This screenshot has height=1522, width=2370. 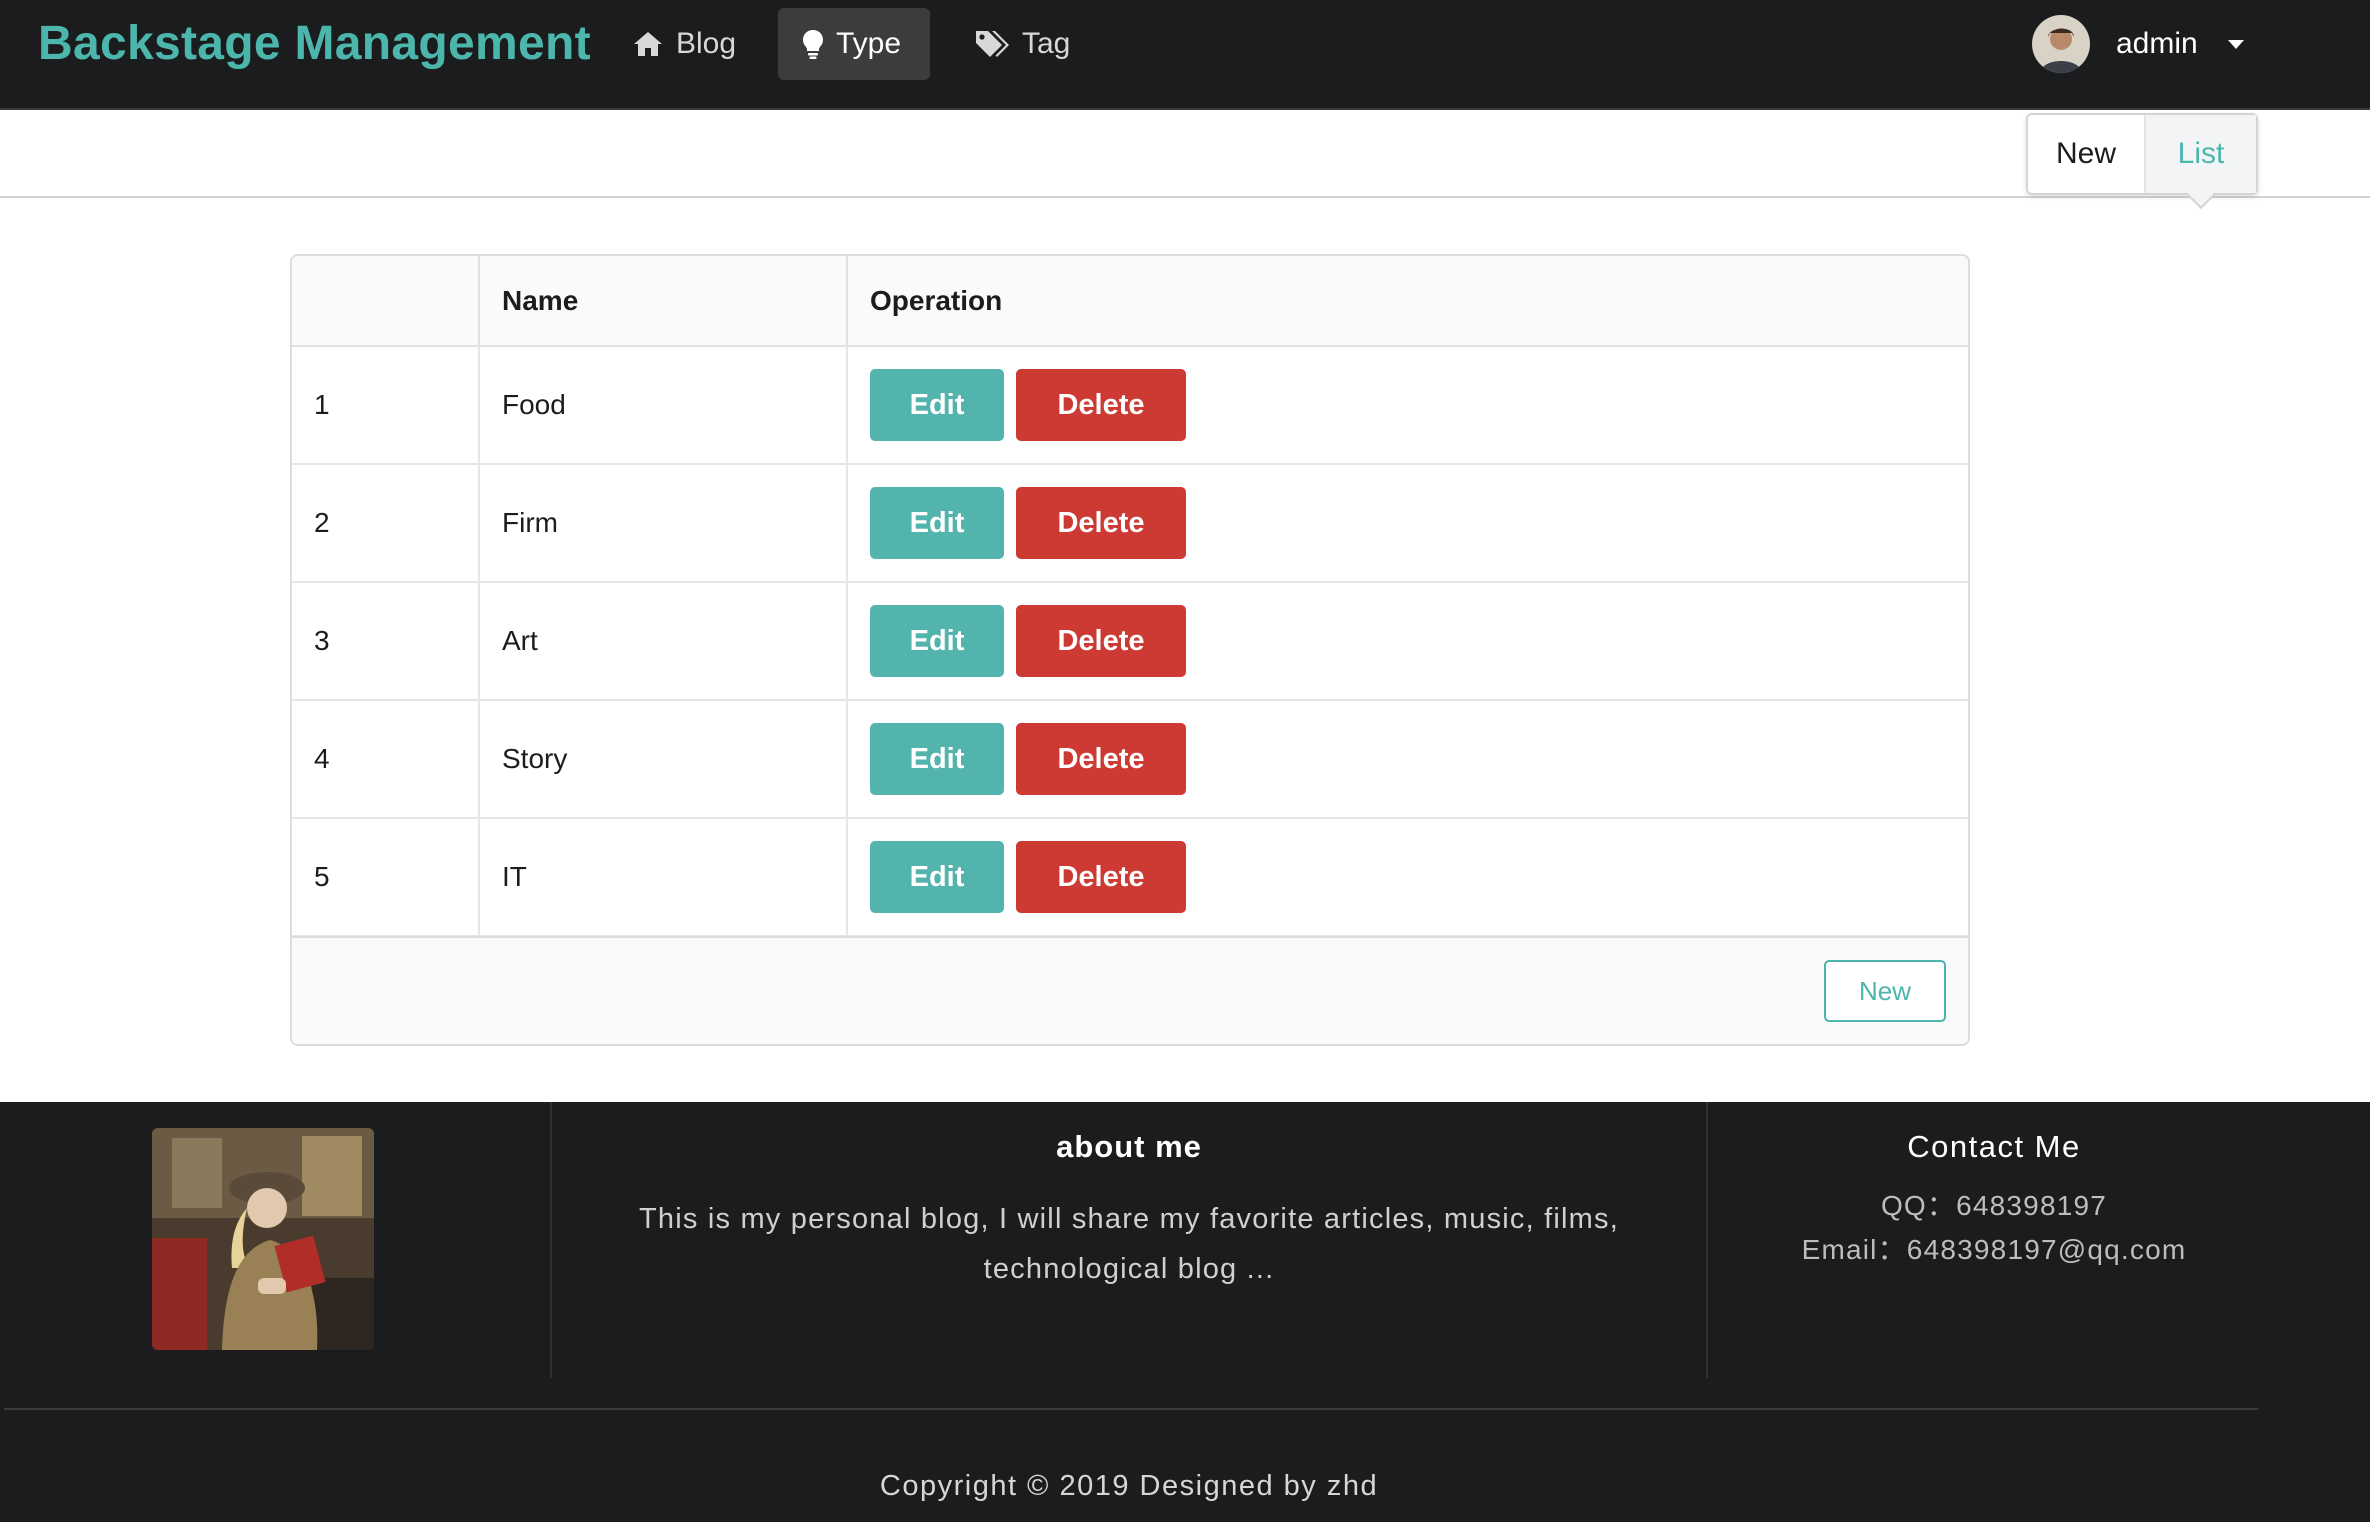 I want to click on lightbulb-icon, so click(x=813, y=44).